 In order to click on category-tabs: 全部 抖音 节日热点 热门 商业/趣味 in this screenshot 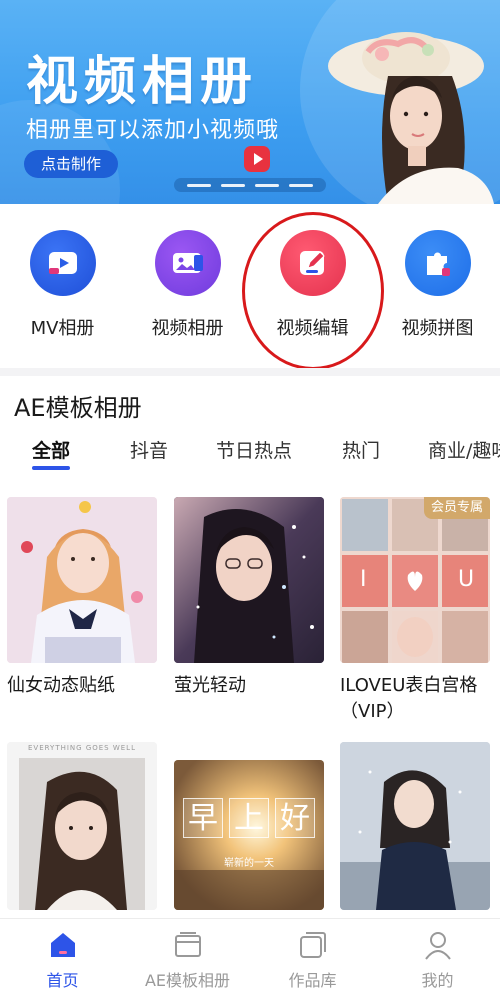, I will do `click(250, 454)`.